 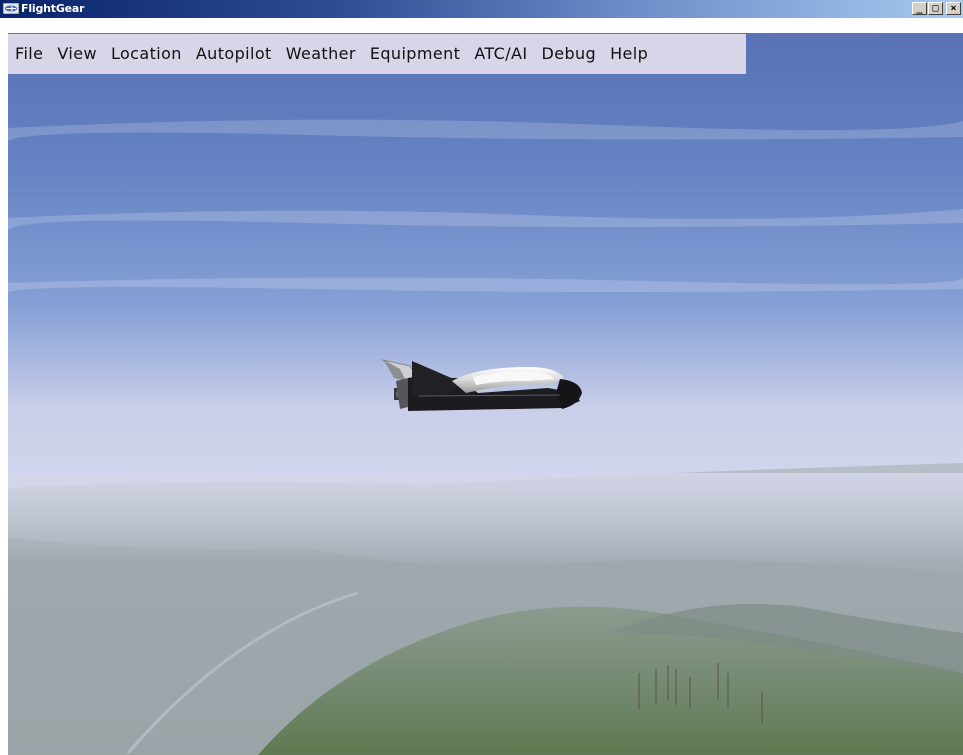 I want to click on close-icon: ×, so click(x=953, y=8).